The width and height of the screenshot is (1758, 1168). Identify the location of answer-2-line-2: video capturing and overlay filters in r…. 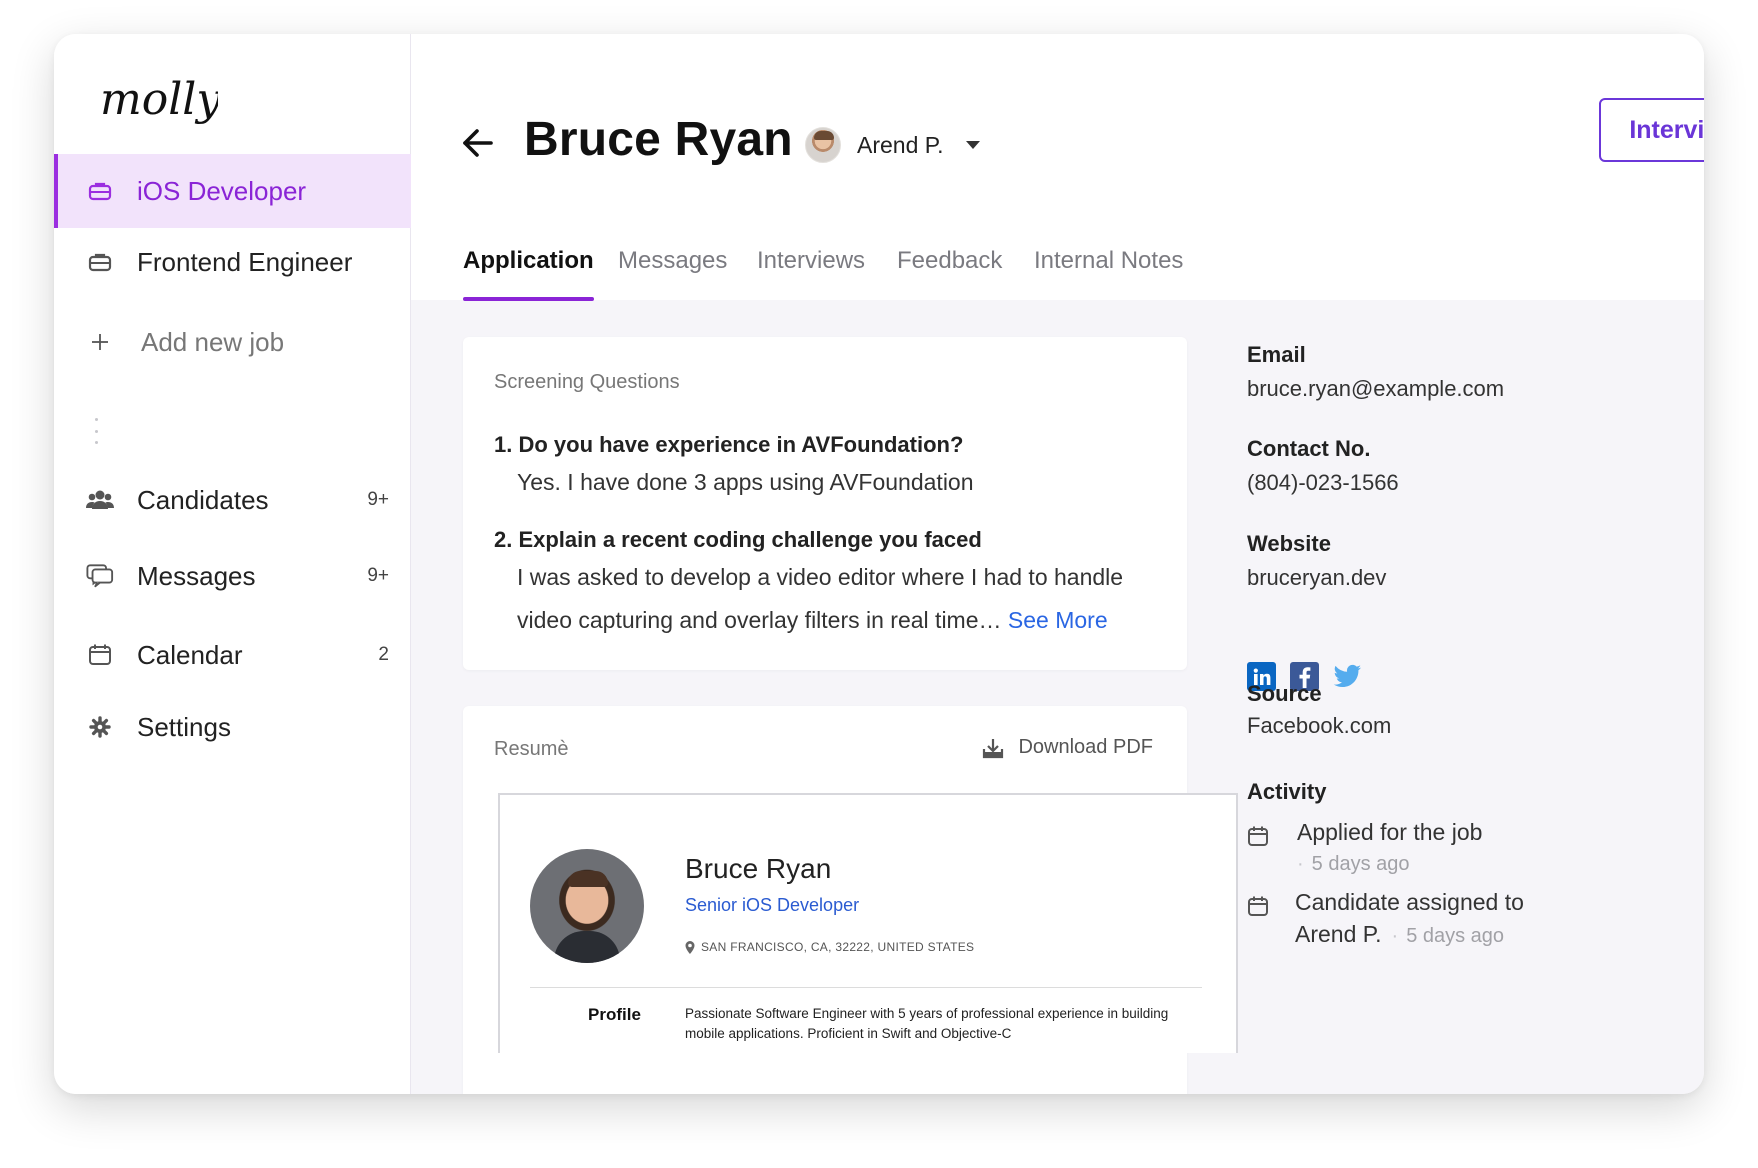
(812, 620).